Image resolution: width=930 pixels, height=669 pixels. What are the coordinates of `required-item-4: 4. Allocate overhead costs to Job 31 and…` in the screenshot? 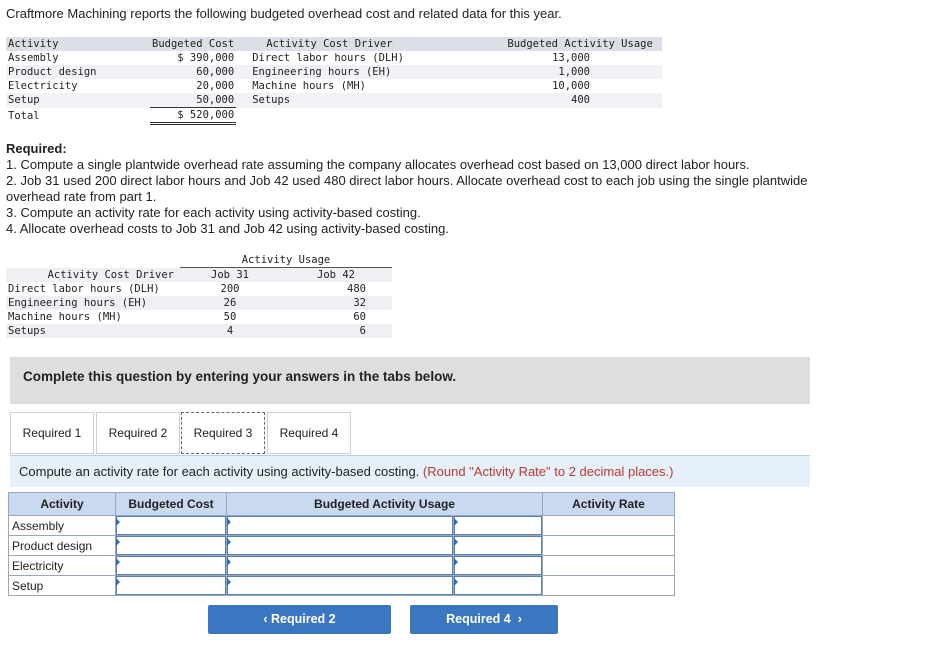 It's located at (227, 228).